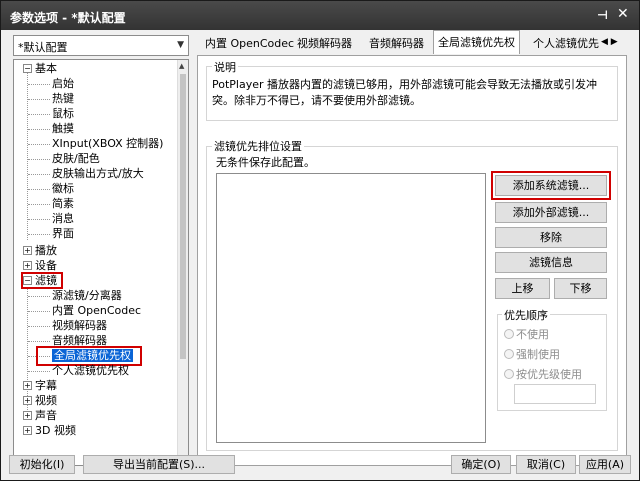 The image size is (640, 481). I want to click on tree-item-touch: 触摸, so click(63, 128).